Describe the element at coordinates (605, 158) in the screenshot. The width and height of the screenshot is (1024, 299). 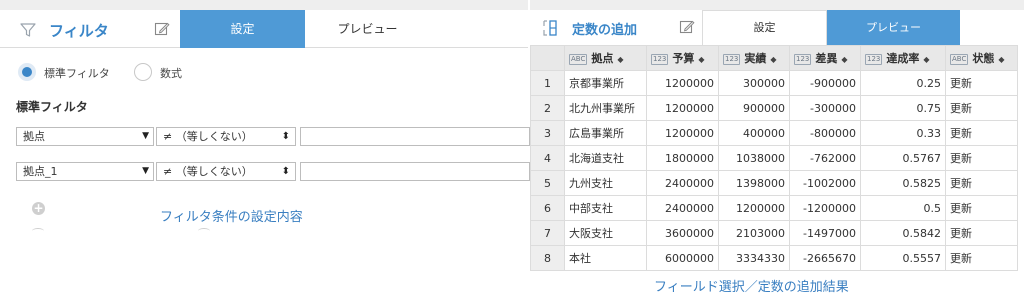
I see `cell-location: 北海道支社` at that location.